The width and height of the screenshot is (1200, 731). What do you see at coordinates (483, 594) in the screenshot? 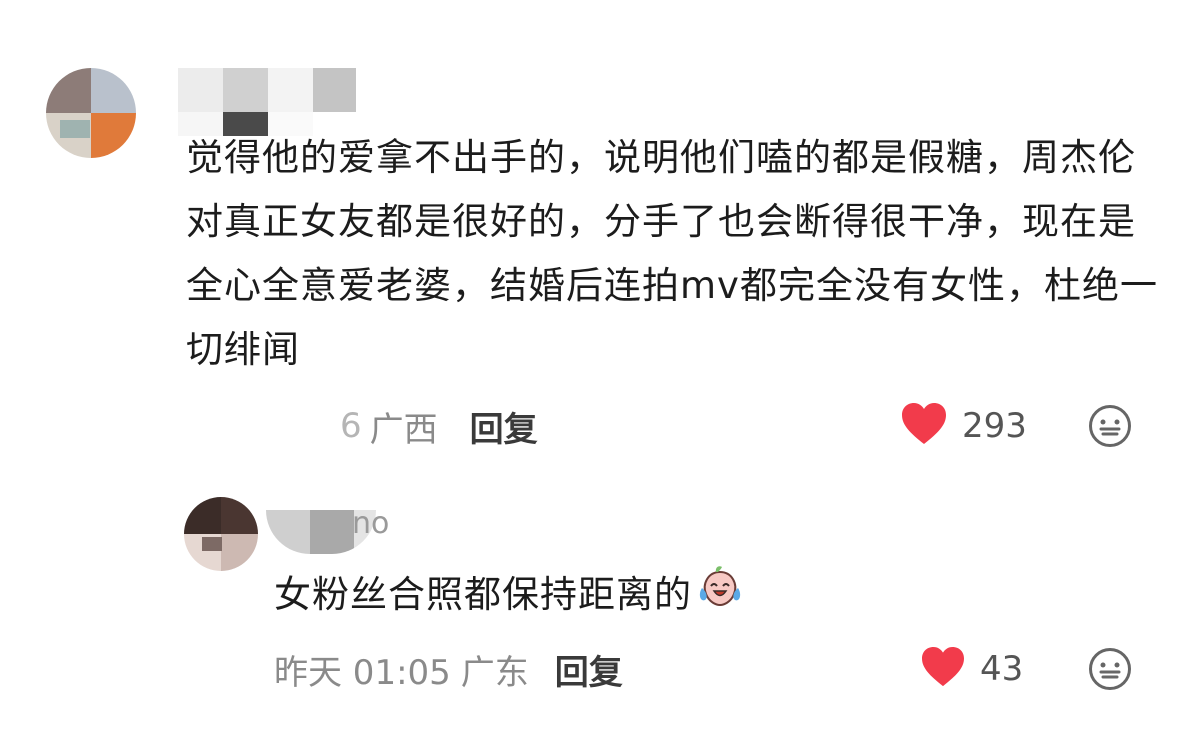
I see `comment-text: 女粉丝合照都保持距离的` at bounding box center [483, 594].